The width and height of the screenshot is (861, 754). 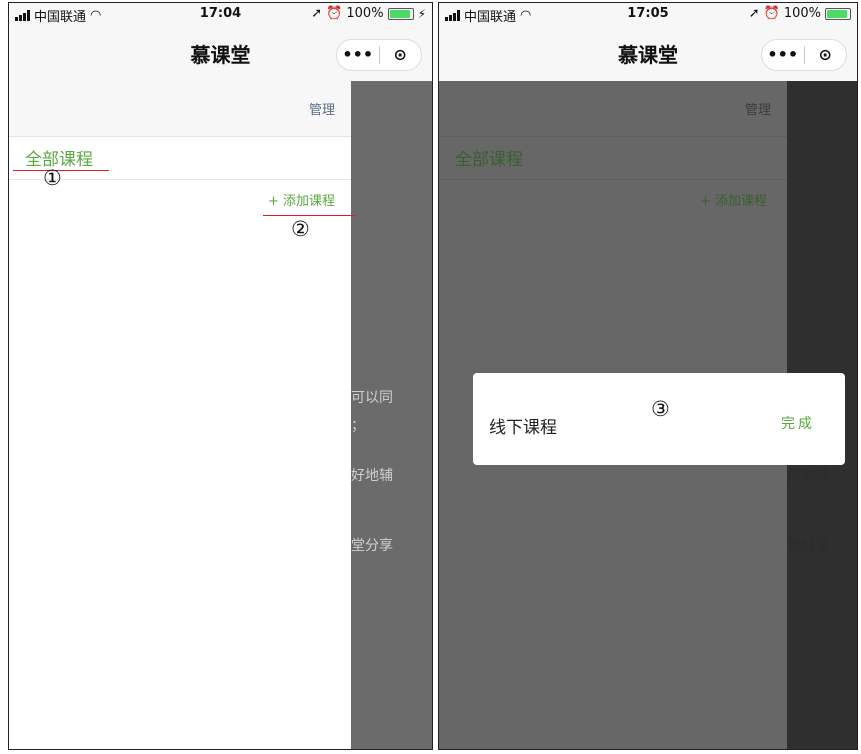 I want to click on course-name-input: 线下课程, so click(x=523, y=425).